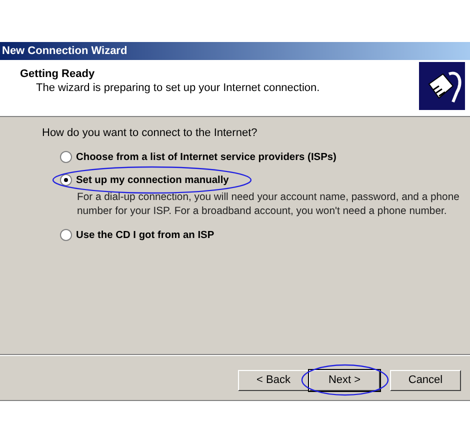 Image resolution: width=470 pixels, height=445 pixels. Describe the element at coordinates (58, 74) in the screenshot. I see `page-title: Getting Ready` at that location.